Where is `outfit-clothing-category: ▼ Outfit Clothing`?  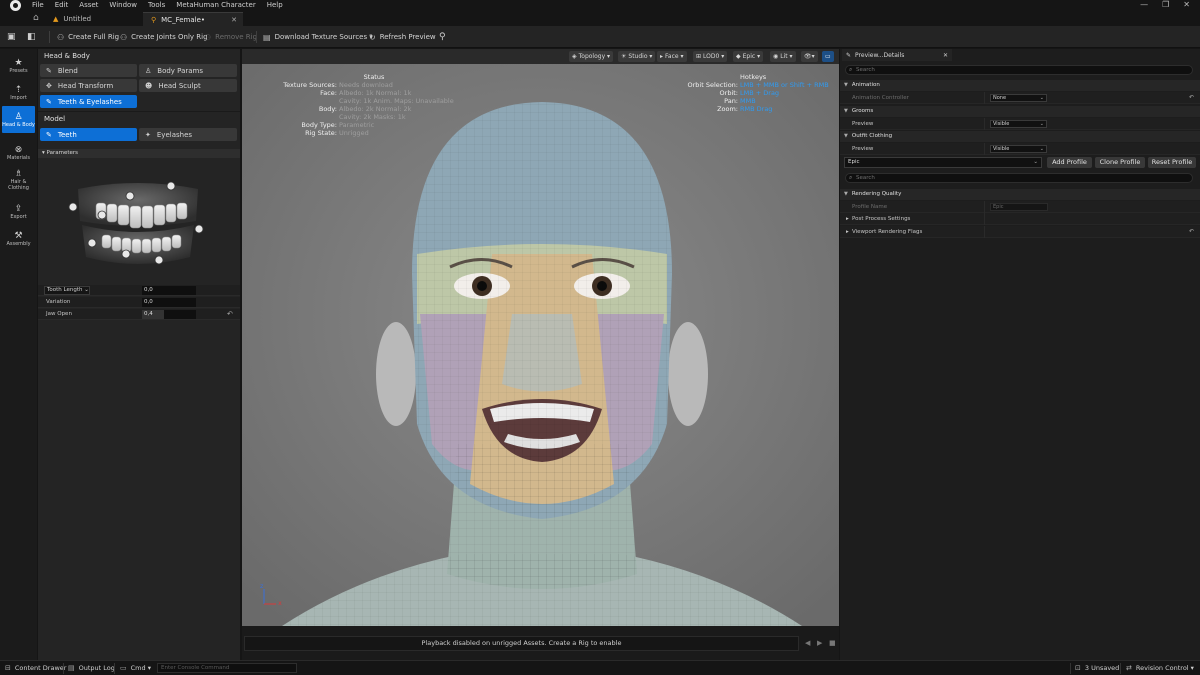 outfit-clothing-category: ▼ Outfit Clothing is located at coordinates (1020, 136).